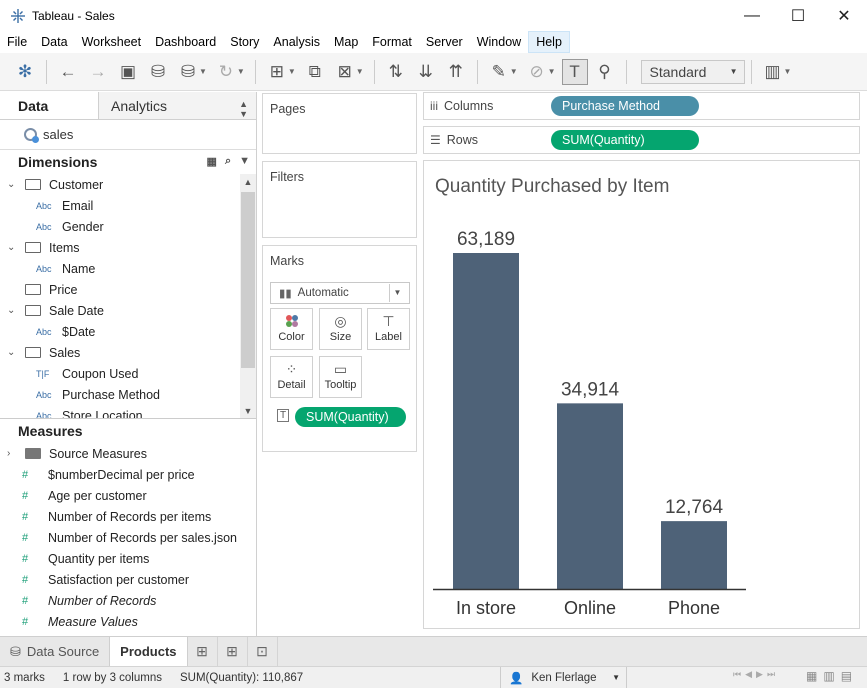 This screenshot has width=867, height=688. What do you see at coordinates (514, 71) in the screenshot?
I see `highlight-caret-icon: ▼` at bounding box center [514, 71].